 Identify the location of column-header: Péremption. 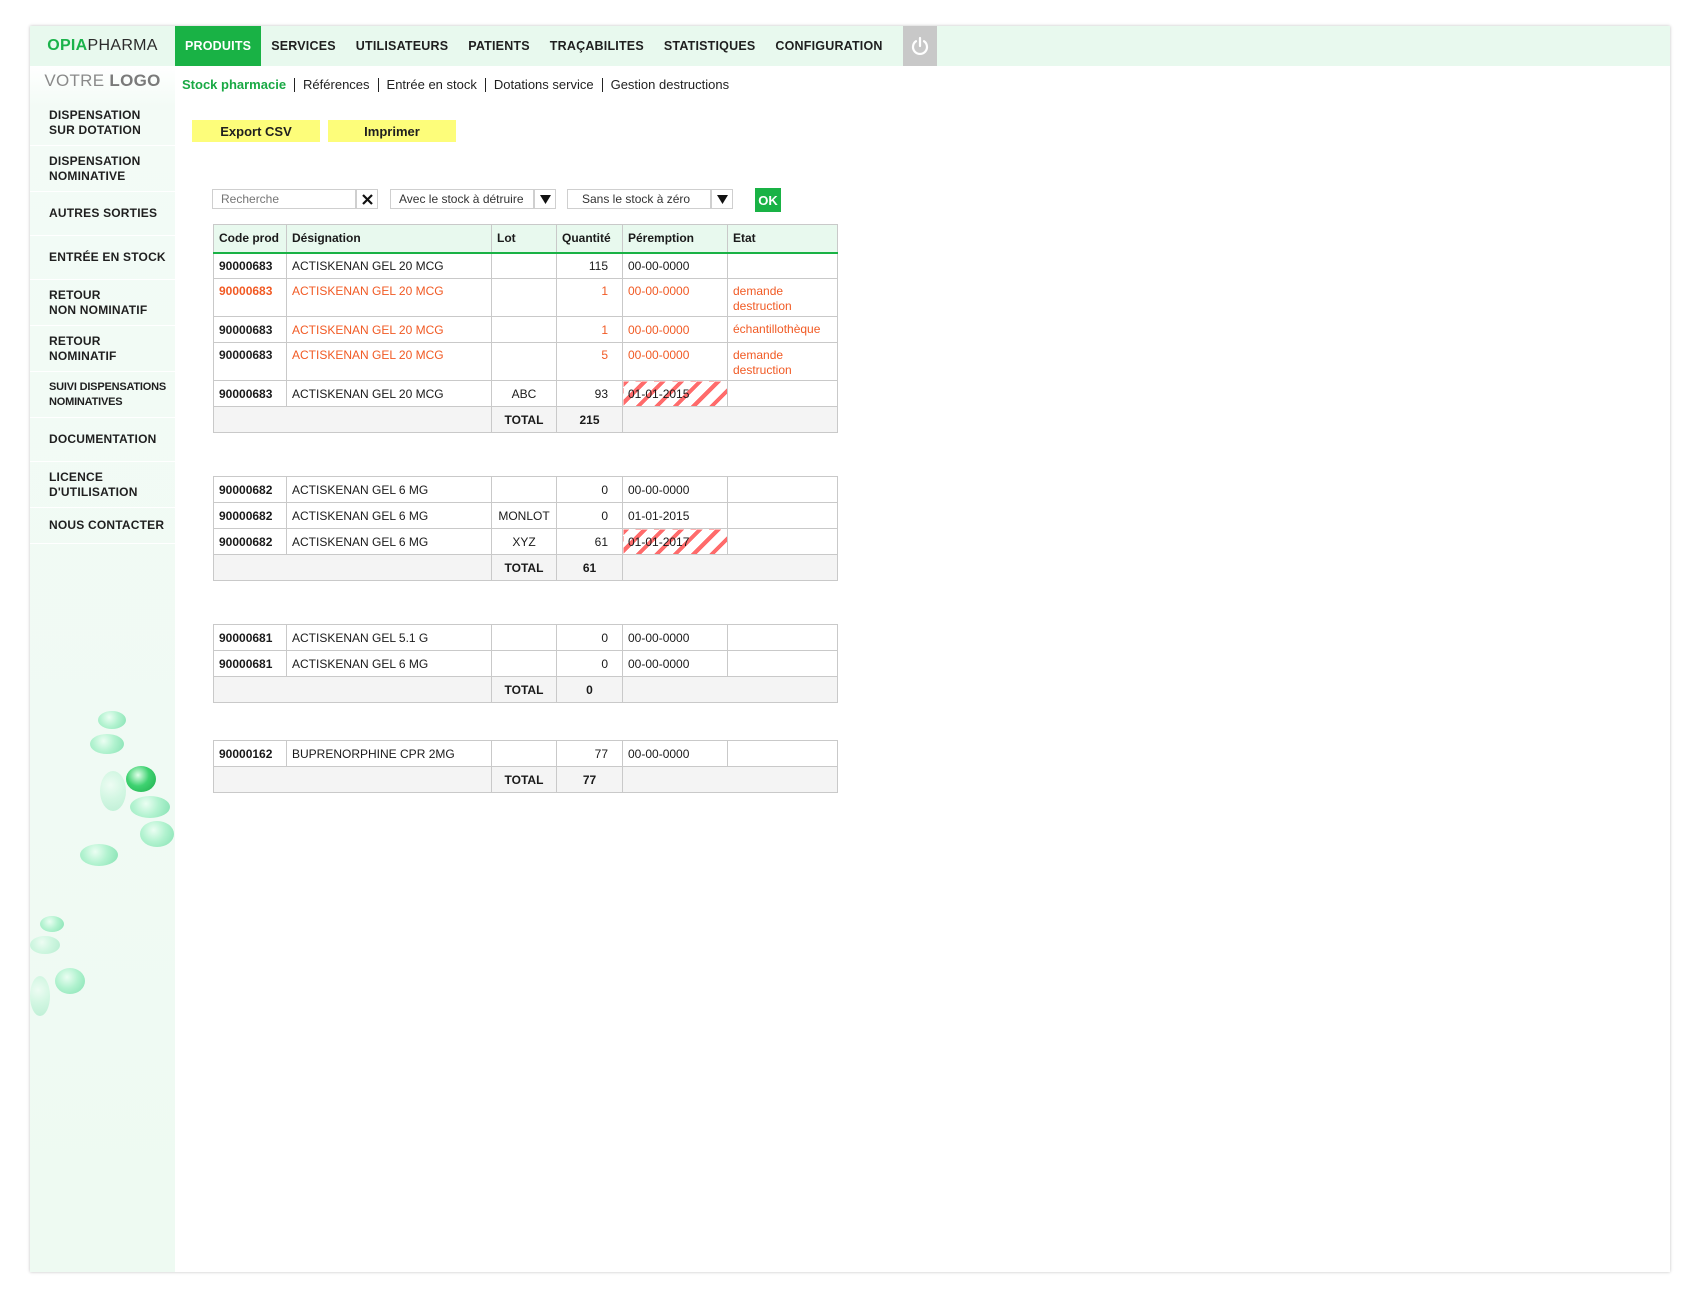
(675, 239).